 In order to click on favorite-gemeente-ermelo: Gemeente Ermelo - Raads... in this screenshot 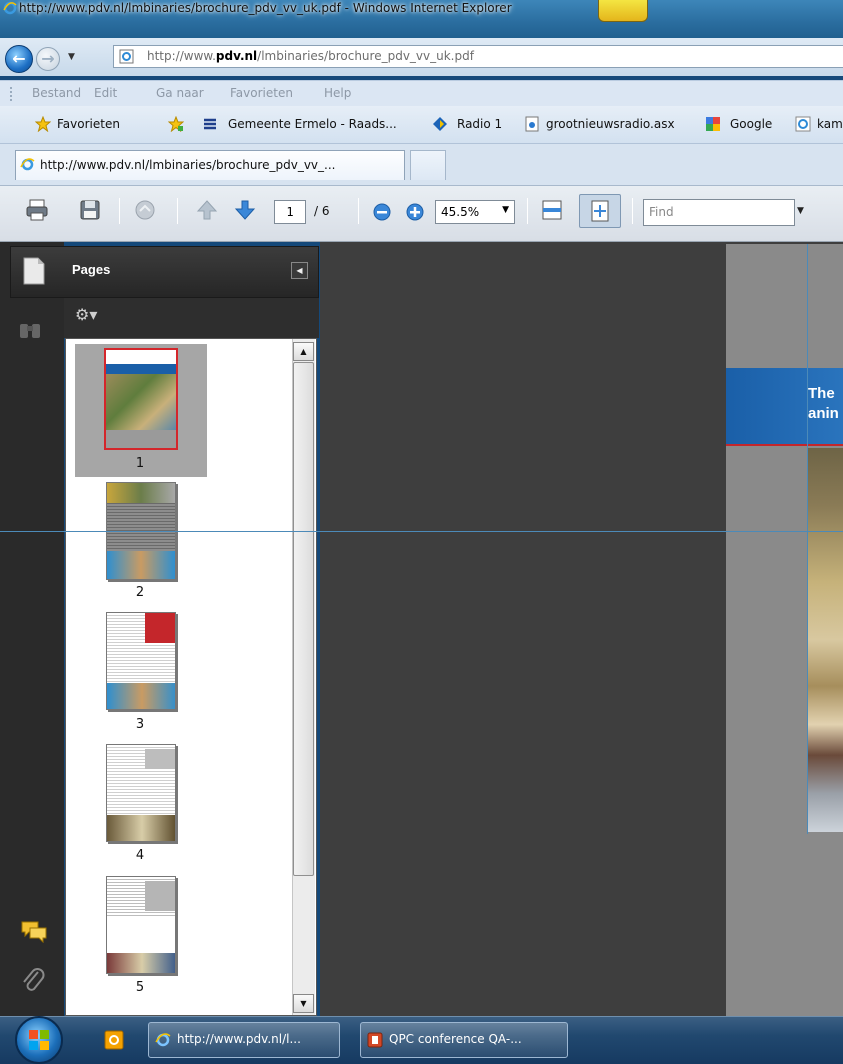, I will do `click(312, 124)`.